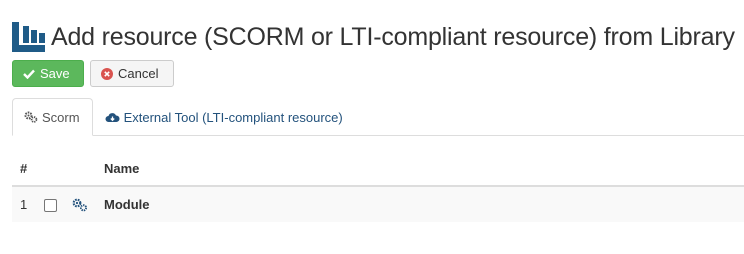 Image resolution: width=744 pixels, height=254 pixels. I want to click on column-header-name: Name, so click(122, 168).